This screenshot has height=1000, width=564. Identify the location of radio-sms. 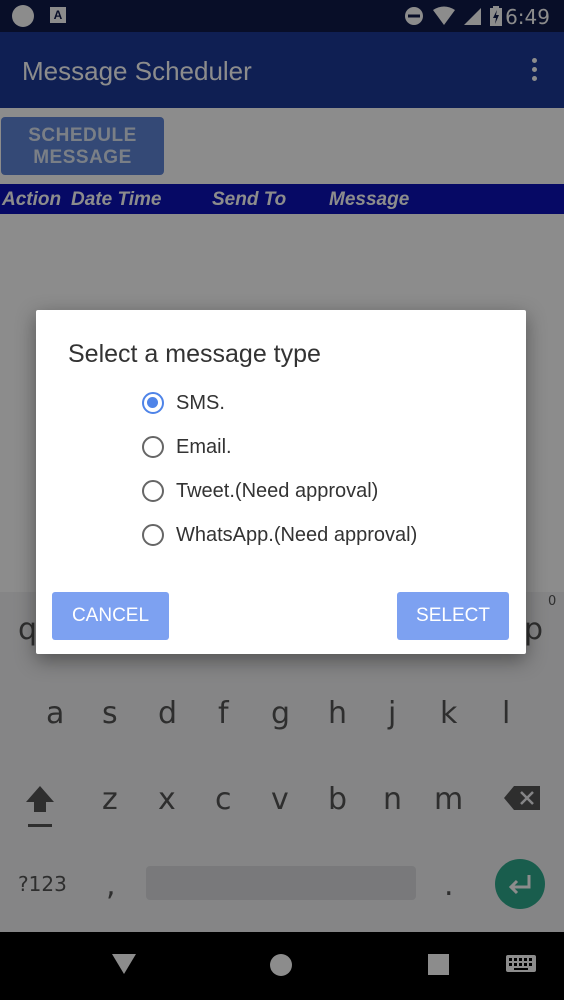
(153, 403).